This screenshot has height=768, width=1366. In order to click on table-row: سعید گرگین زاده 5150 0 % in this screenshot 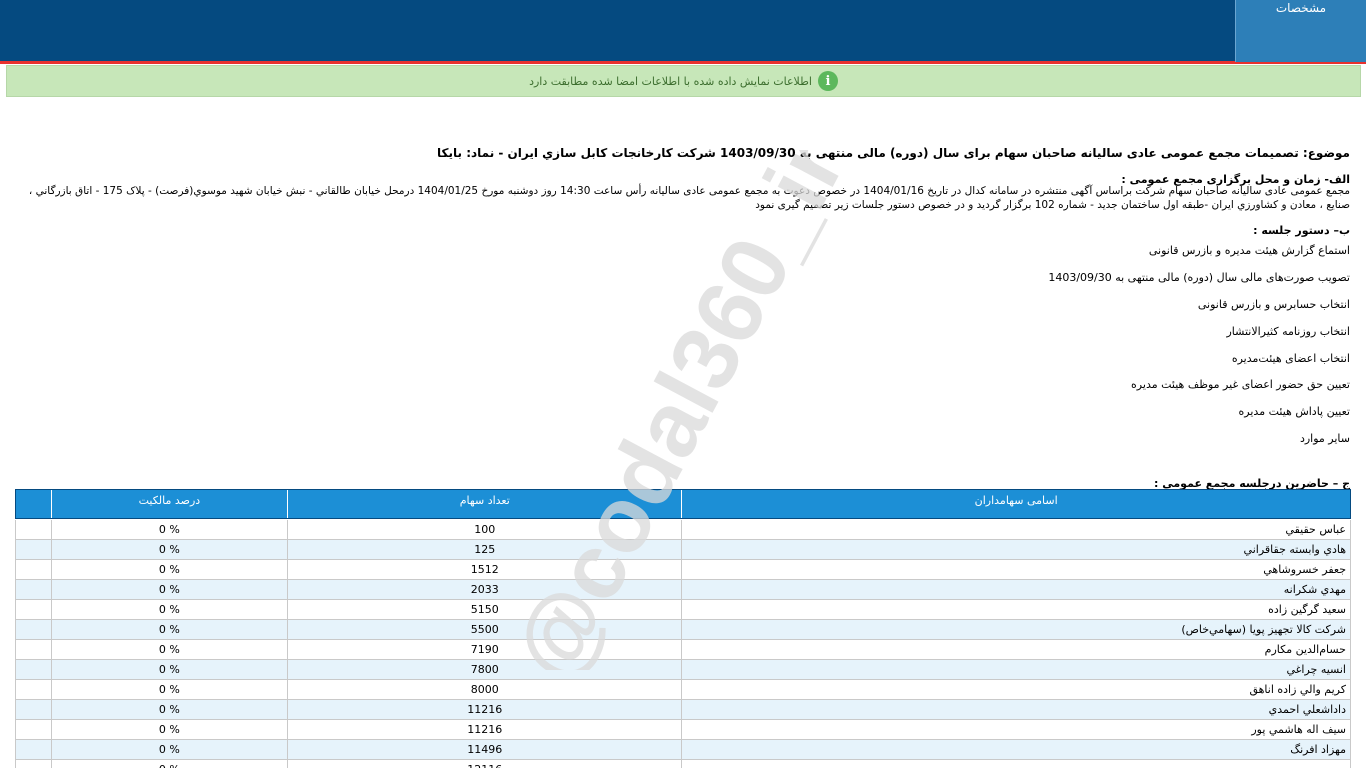, I will do `click(683, 609)`.